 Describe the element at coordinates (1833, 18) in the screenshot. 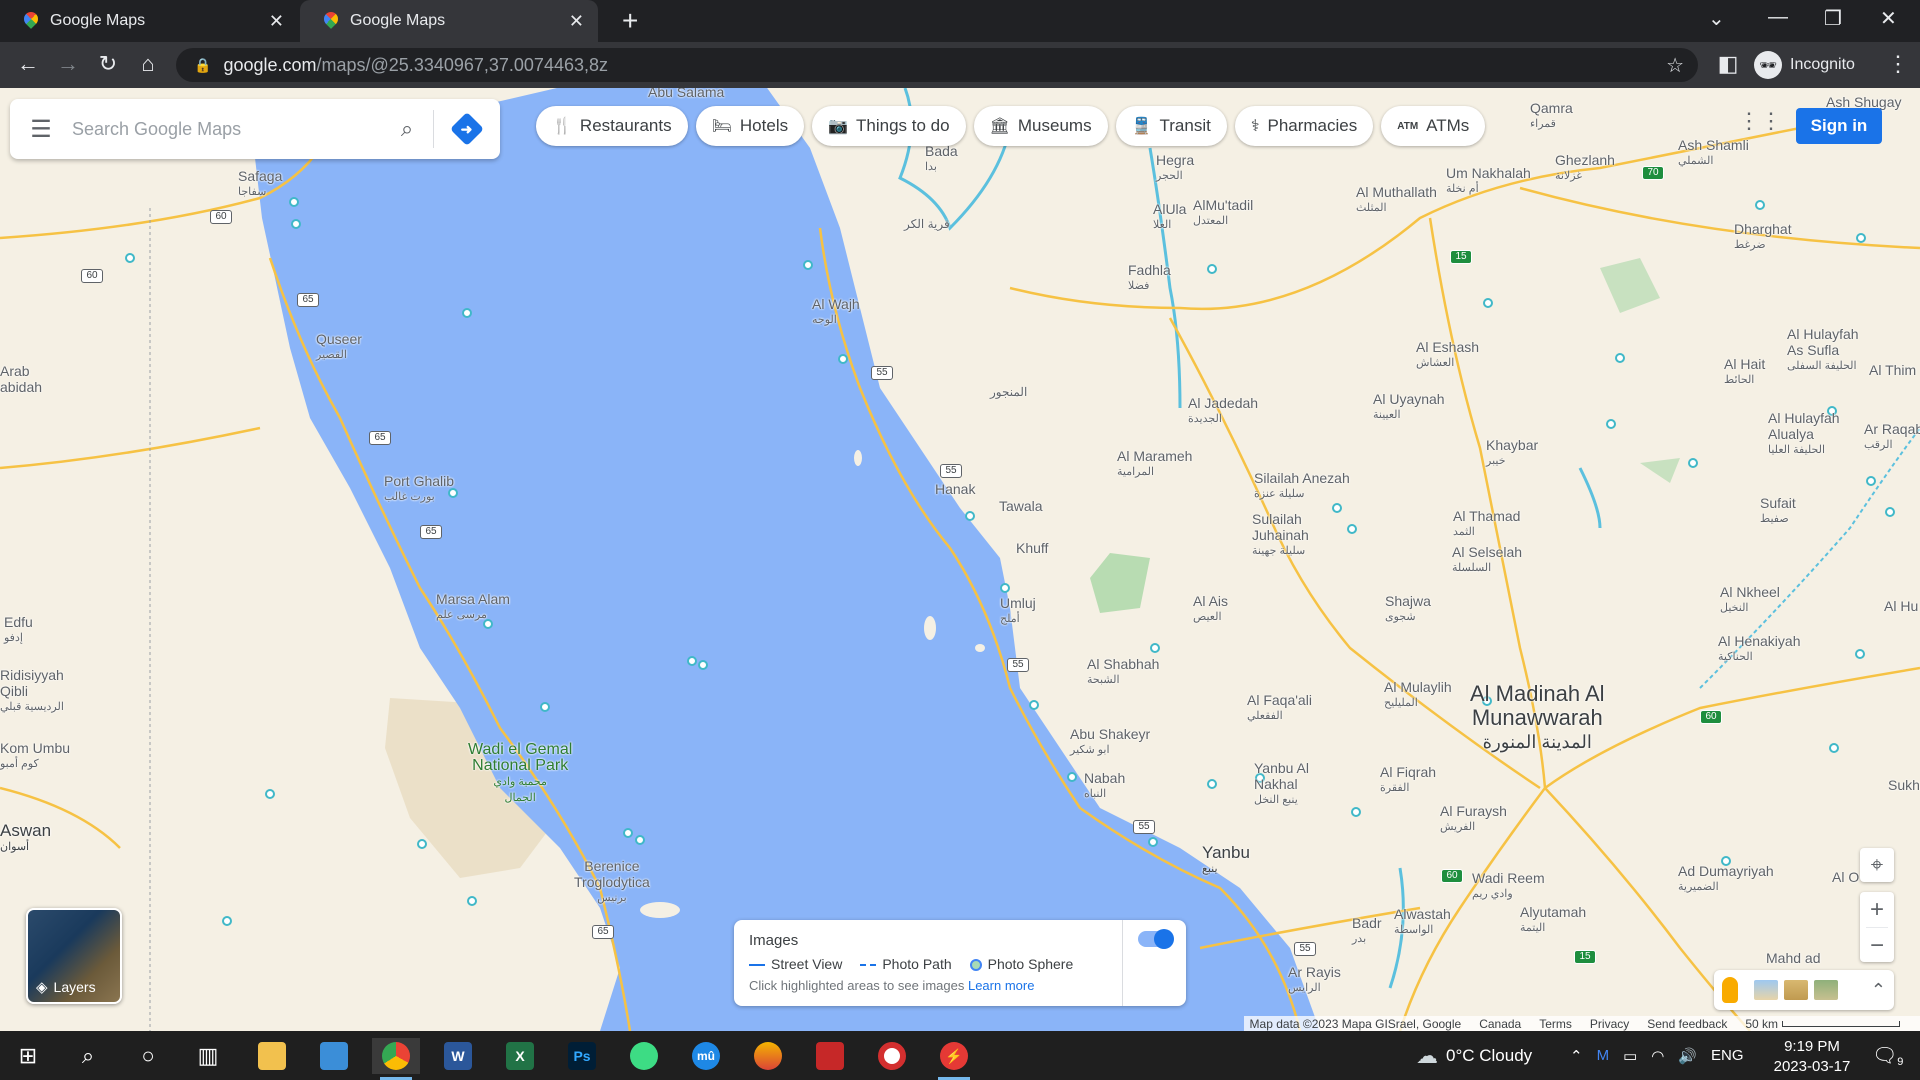

I see `restore-button: ❐` at that location.